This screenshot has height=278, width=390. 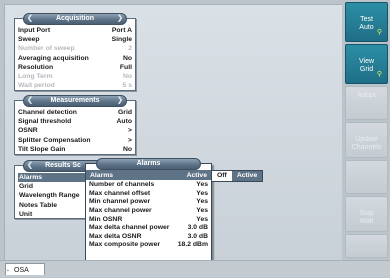 What do you see at coordinates (148, 237) in the screenshot?
I see `alarm-row: Max delta OSNR 3.0 dB` at bounding box center [148, 237].